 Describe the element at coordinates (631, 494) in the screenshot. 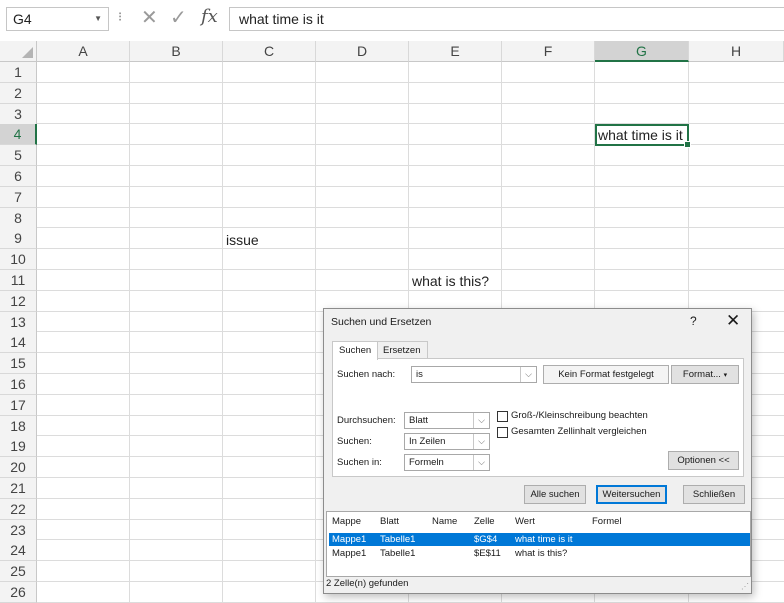

I see `find-next-button: Weitersuchen` at that location.